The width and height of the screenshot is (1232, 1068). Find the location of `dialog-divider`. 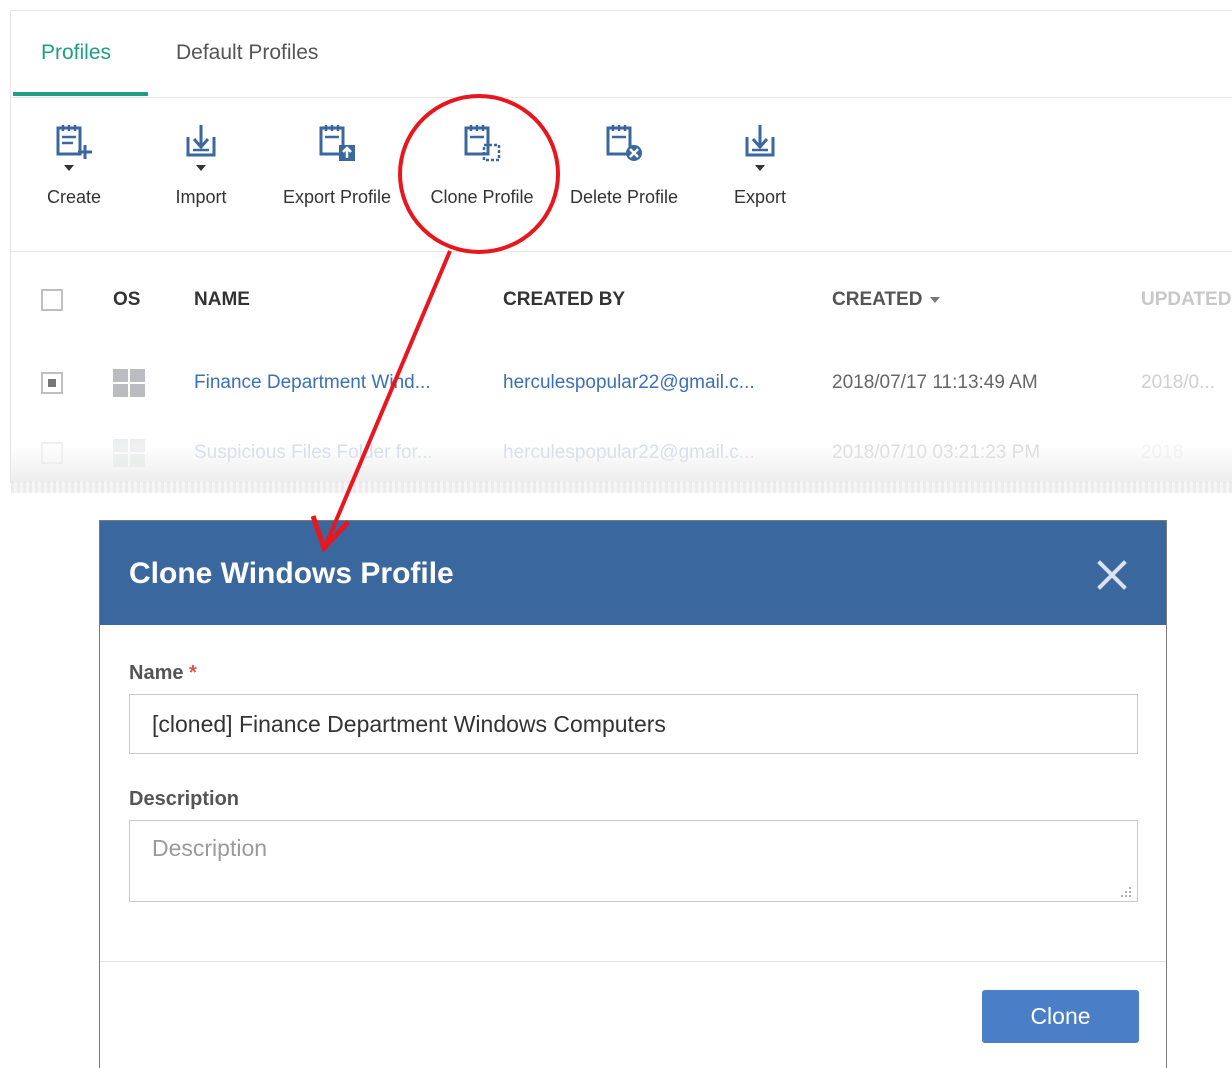

dialog-divider is located at coordinates (633, 961).